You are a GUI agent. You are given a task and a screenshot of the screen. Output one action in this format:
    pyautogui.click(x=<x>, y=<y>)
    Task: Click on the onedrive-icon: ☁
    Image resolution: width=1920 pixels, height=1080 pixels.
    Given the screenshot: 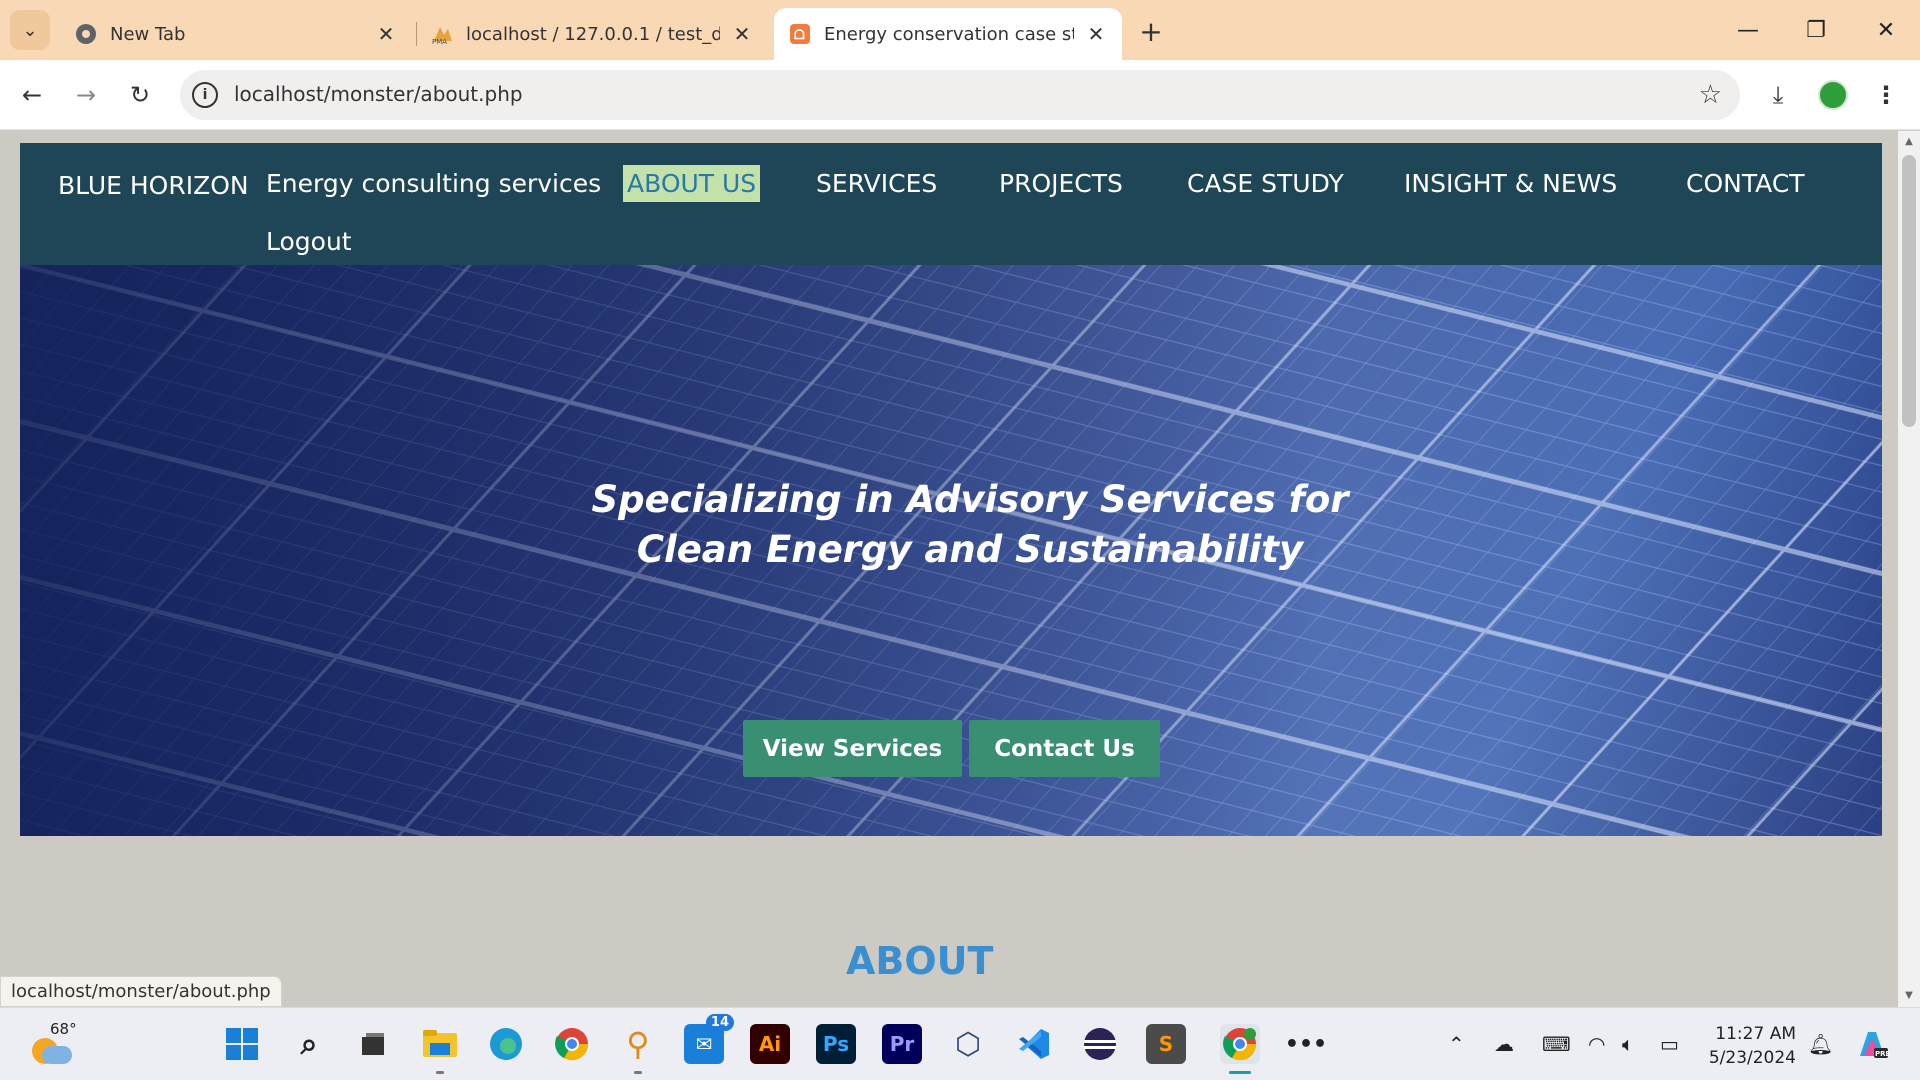 What is the action you would take?
    pyautogui.click(x=1504, y=1044)
    